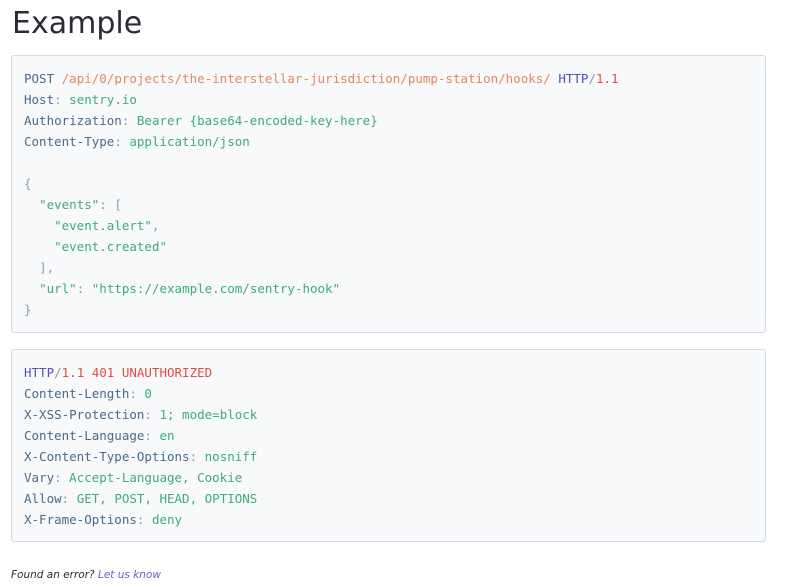  I want to click on json-line: "event.created", so click(388, 246).